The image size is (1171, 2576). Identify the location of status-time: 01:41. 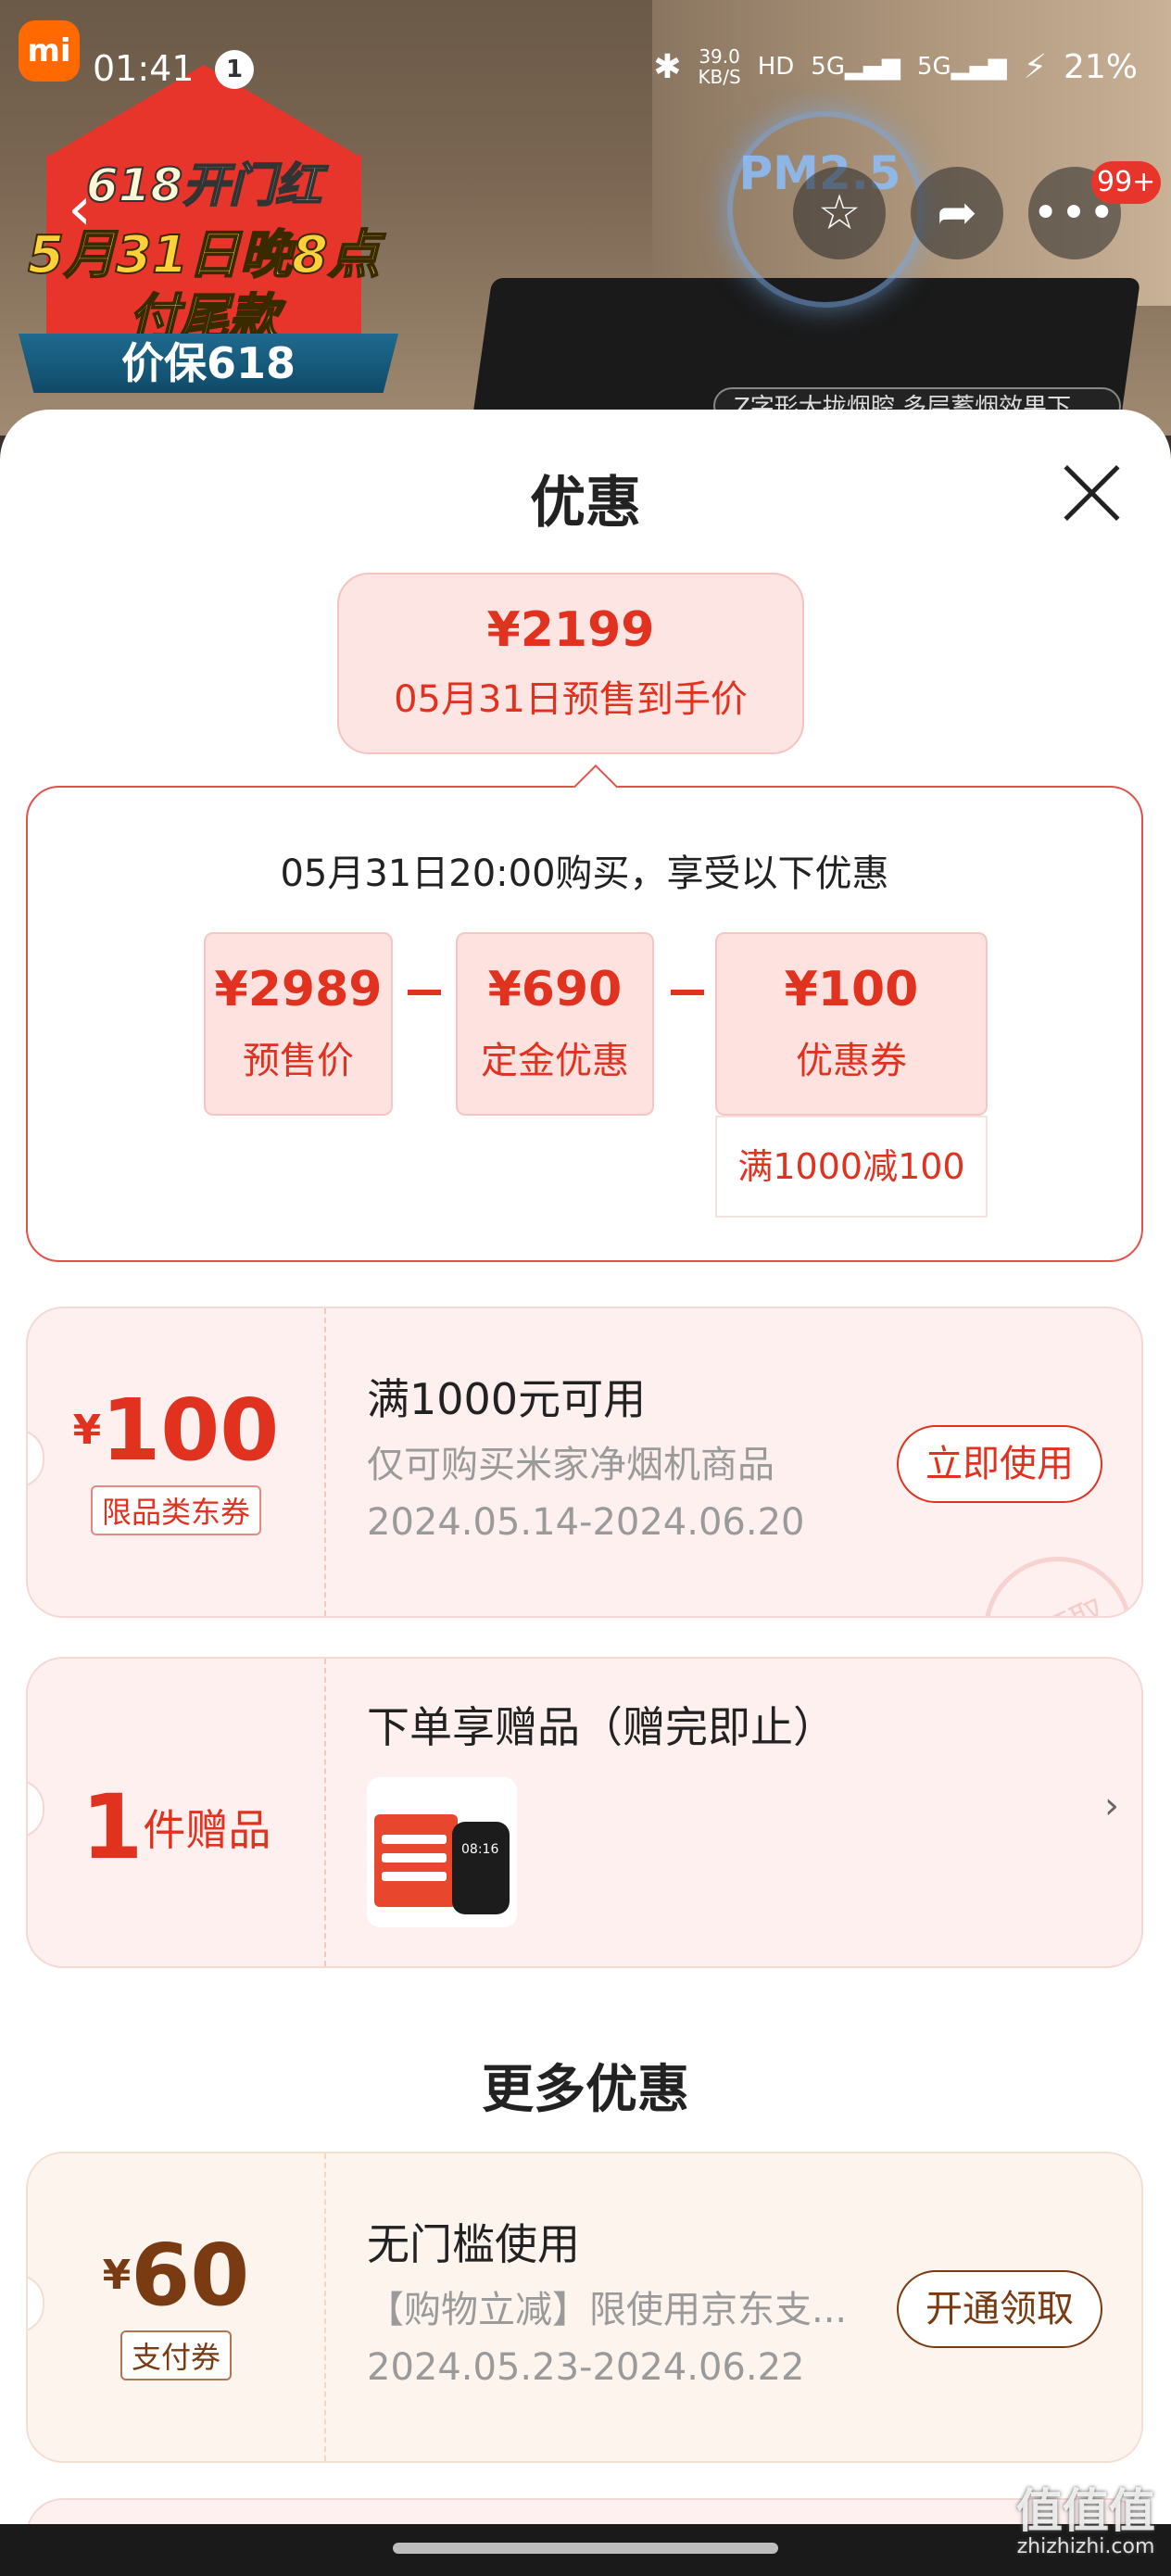
(144, 68).